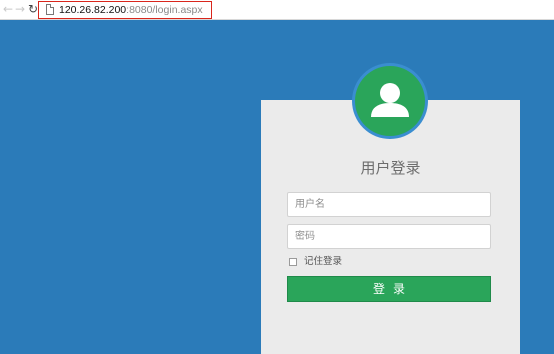  Describe the element at coordinates (389, 236) in the screenshot. I see `password-input` at that location.